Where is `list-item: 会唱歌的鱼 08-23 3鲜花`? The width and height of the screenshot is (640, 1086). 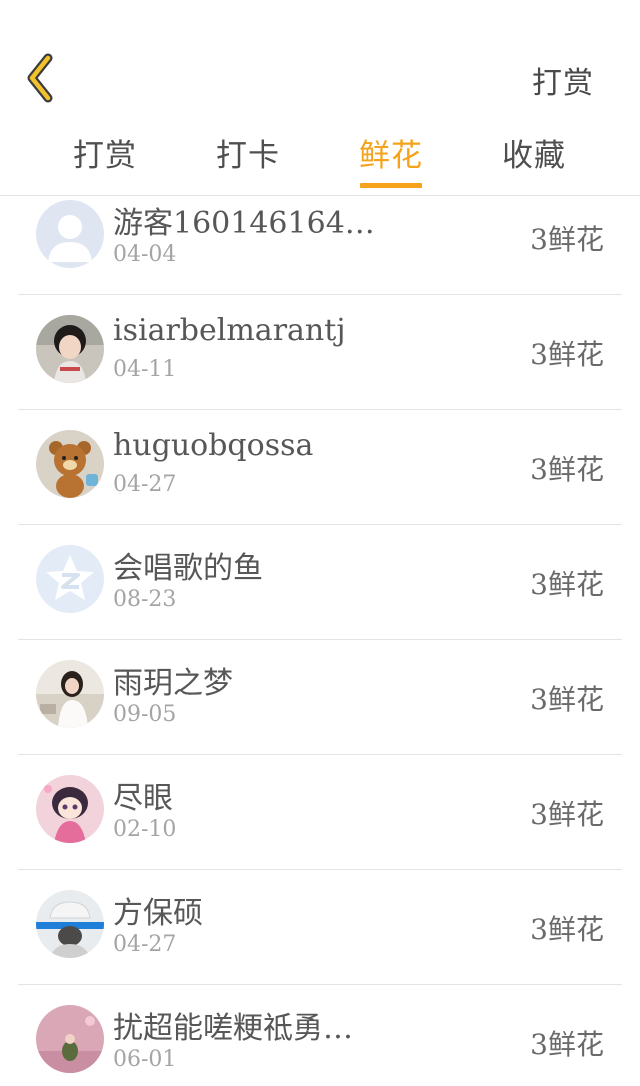
list-item: 会唱歌的鱼 08-23 3鲜花 is located at coordinates (320, 582).